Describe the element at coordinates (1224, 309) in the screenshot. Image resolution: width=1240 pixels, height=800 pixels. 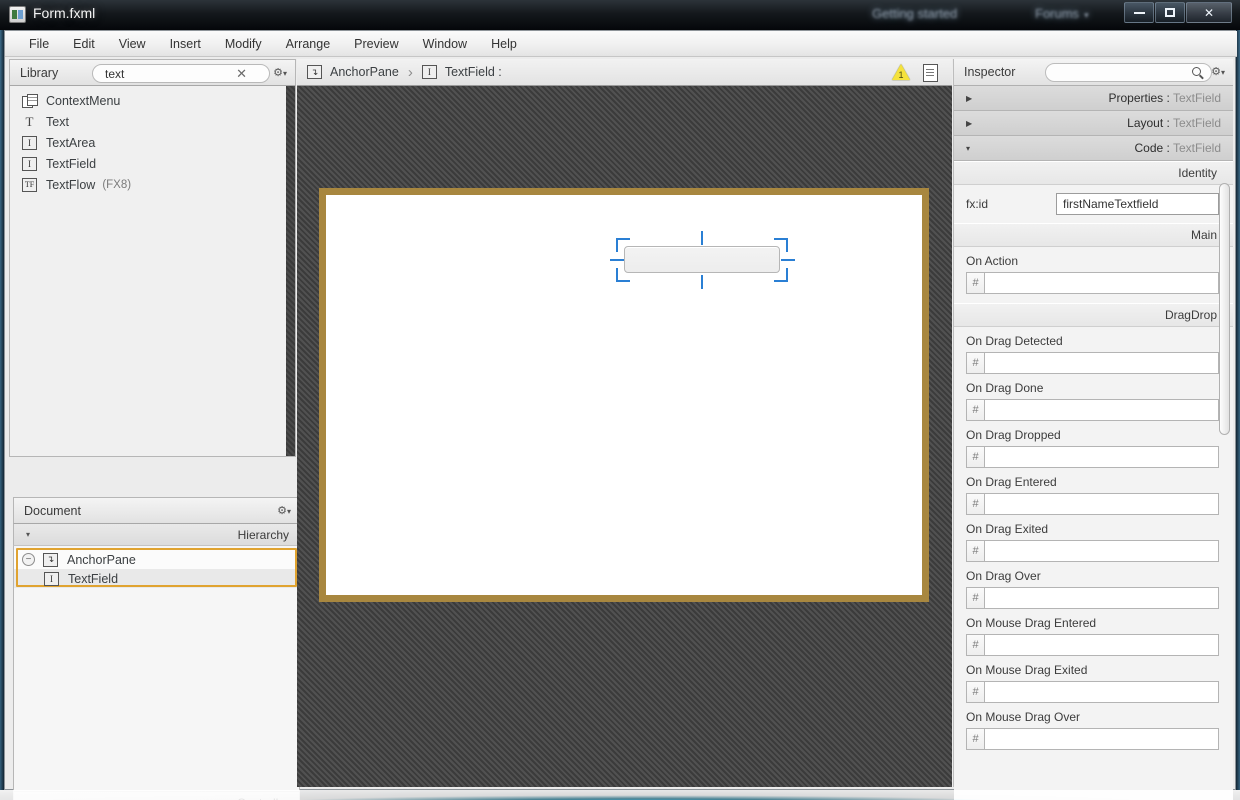
I see `inspector-scrollbar-thumb` at that location.